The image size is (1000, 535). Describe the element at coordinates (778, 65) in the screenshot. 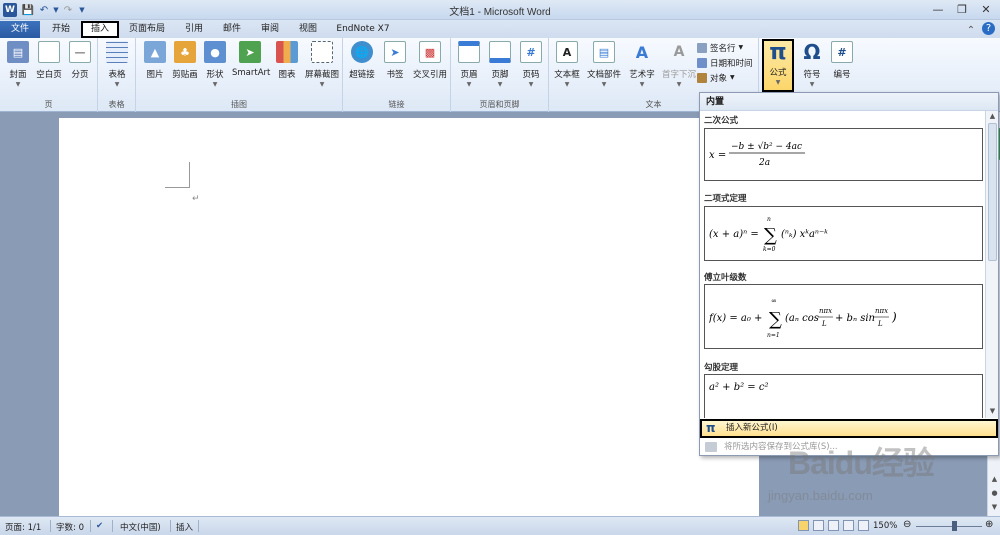

I see `equation-button: π 公式 ▼` at that location.